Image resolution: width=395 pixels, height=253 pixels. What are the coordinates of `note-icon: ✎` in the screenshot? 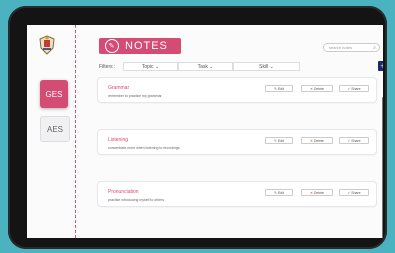 It's located at (112, 46).